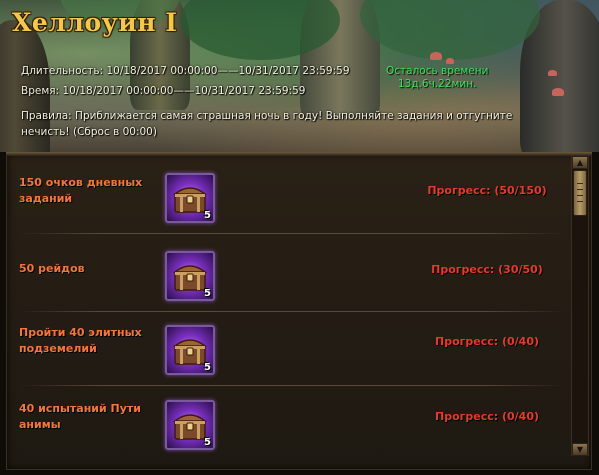  I want to click on duration-value: 10/18/2017 00:00:00——10/31/2017 23:59:59, so click(228, 71).